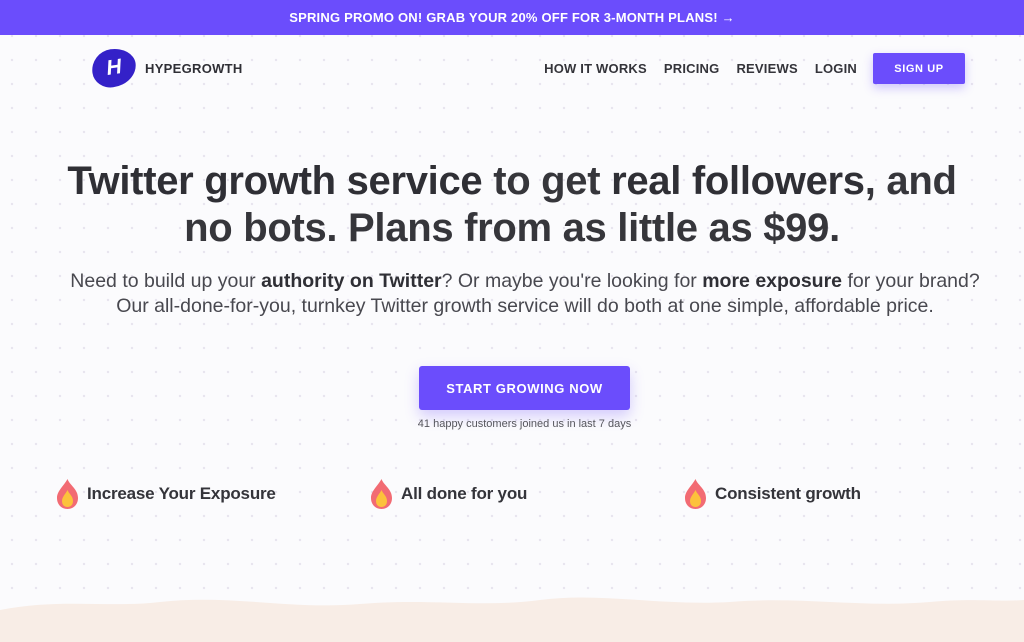  Describe the element at coordinates (275, 181) in the screenshot. I see `hero-title-bold-1: Twitter growth service` at that location.